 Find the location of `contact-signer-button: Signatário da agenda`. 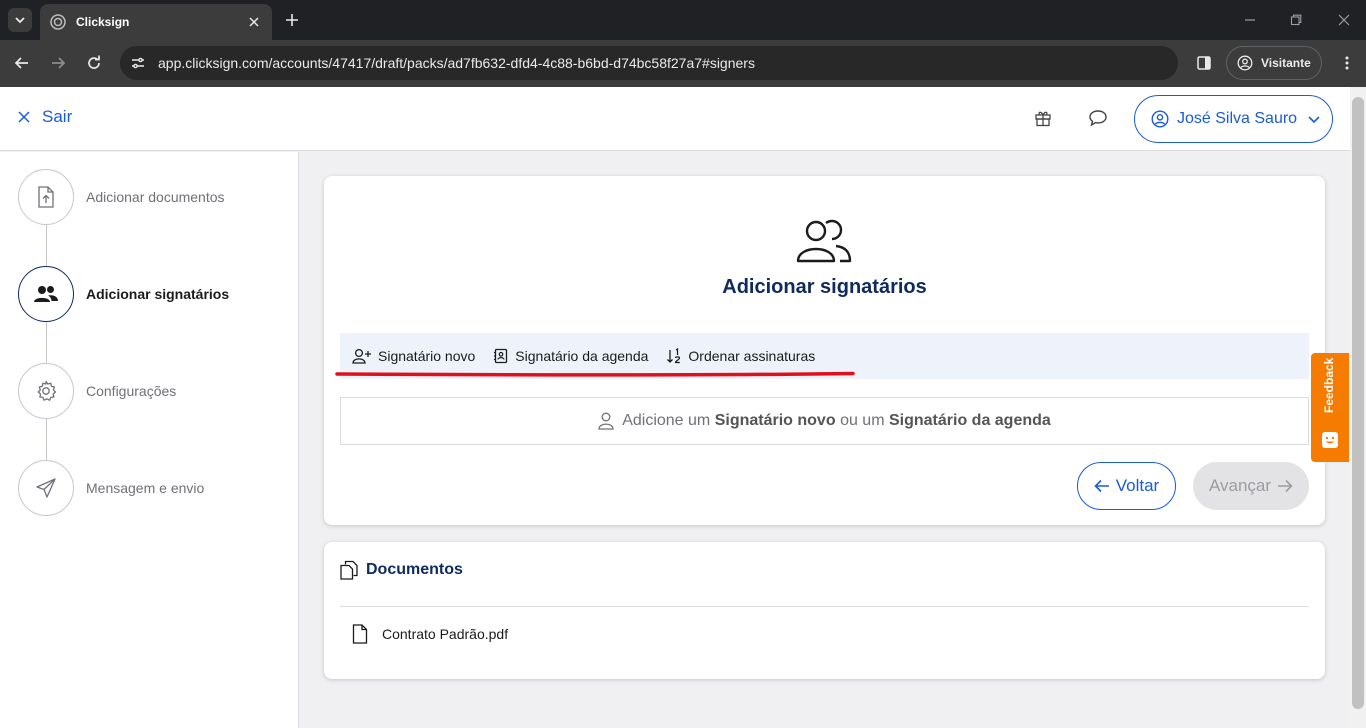

contact-signer-button: Signatário da agenda is located at coordinates (570, 356).